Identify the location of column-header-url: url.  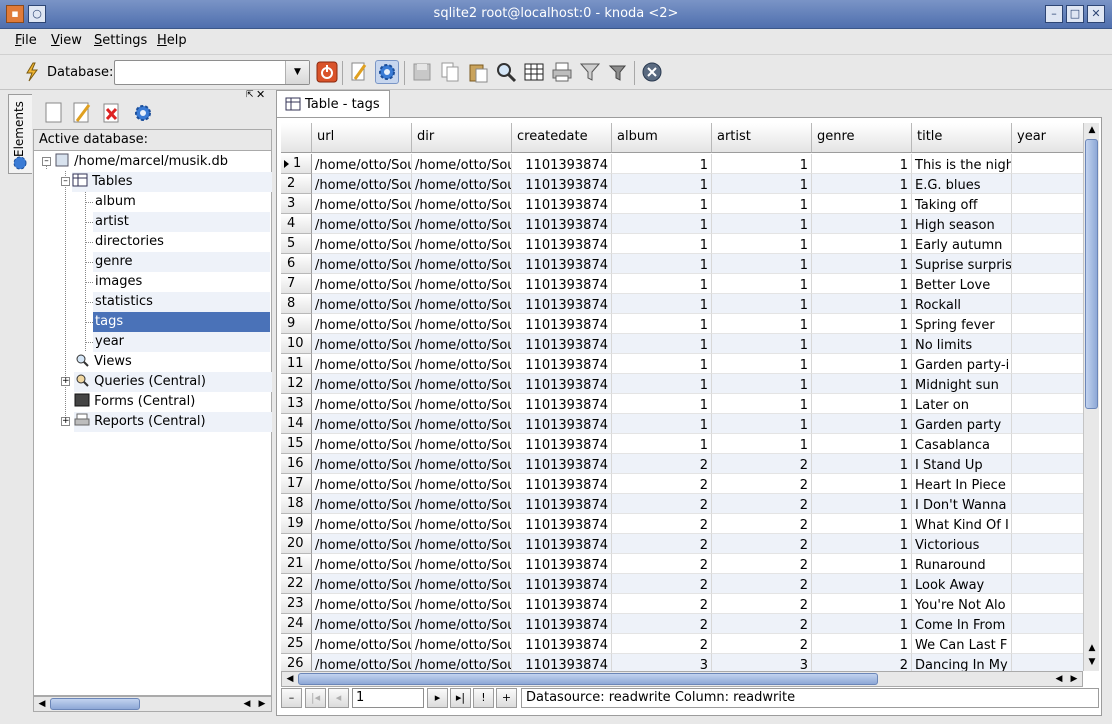
(362, 138).